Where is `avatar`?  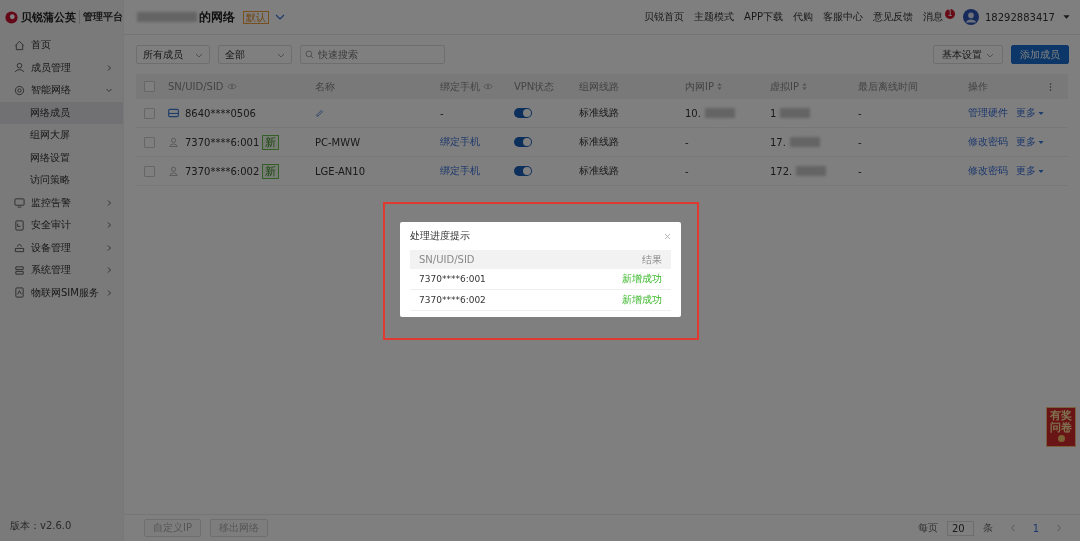
avatar is located at coordinates (971, 17).